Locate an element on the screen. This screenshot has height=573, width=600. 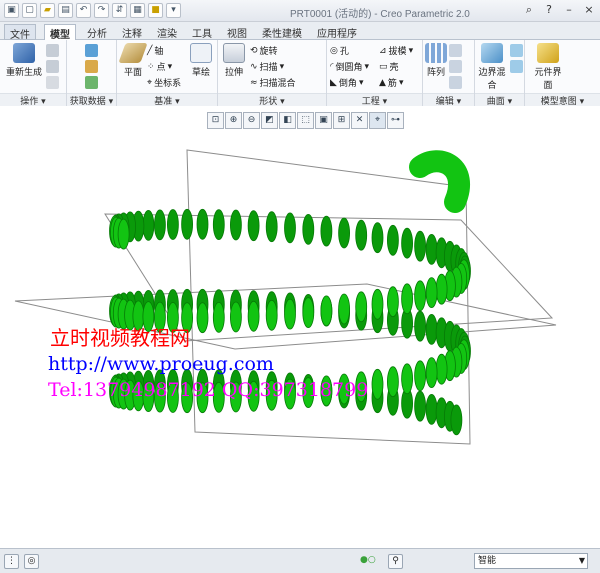
extrude-label: 拉伸 is located at coordinates (233, 73).